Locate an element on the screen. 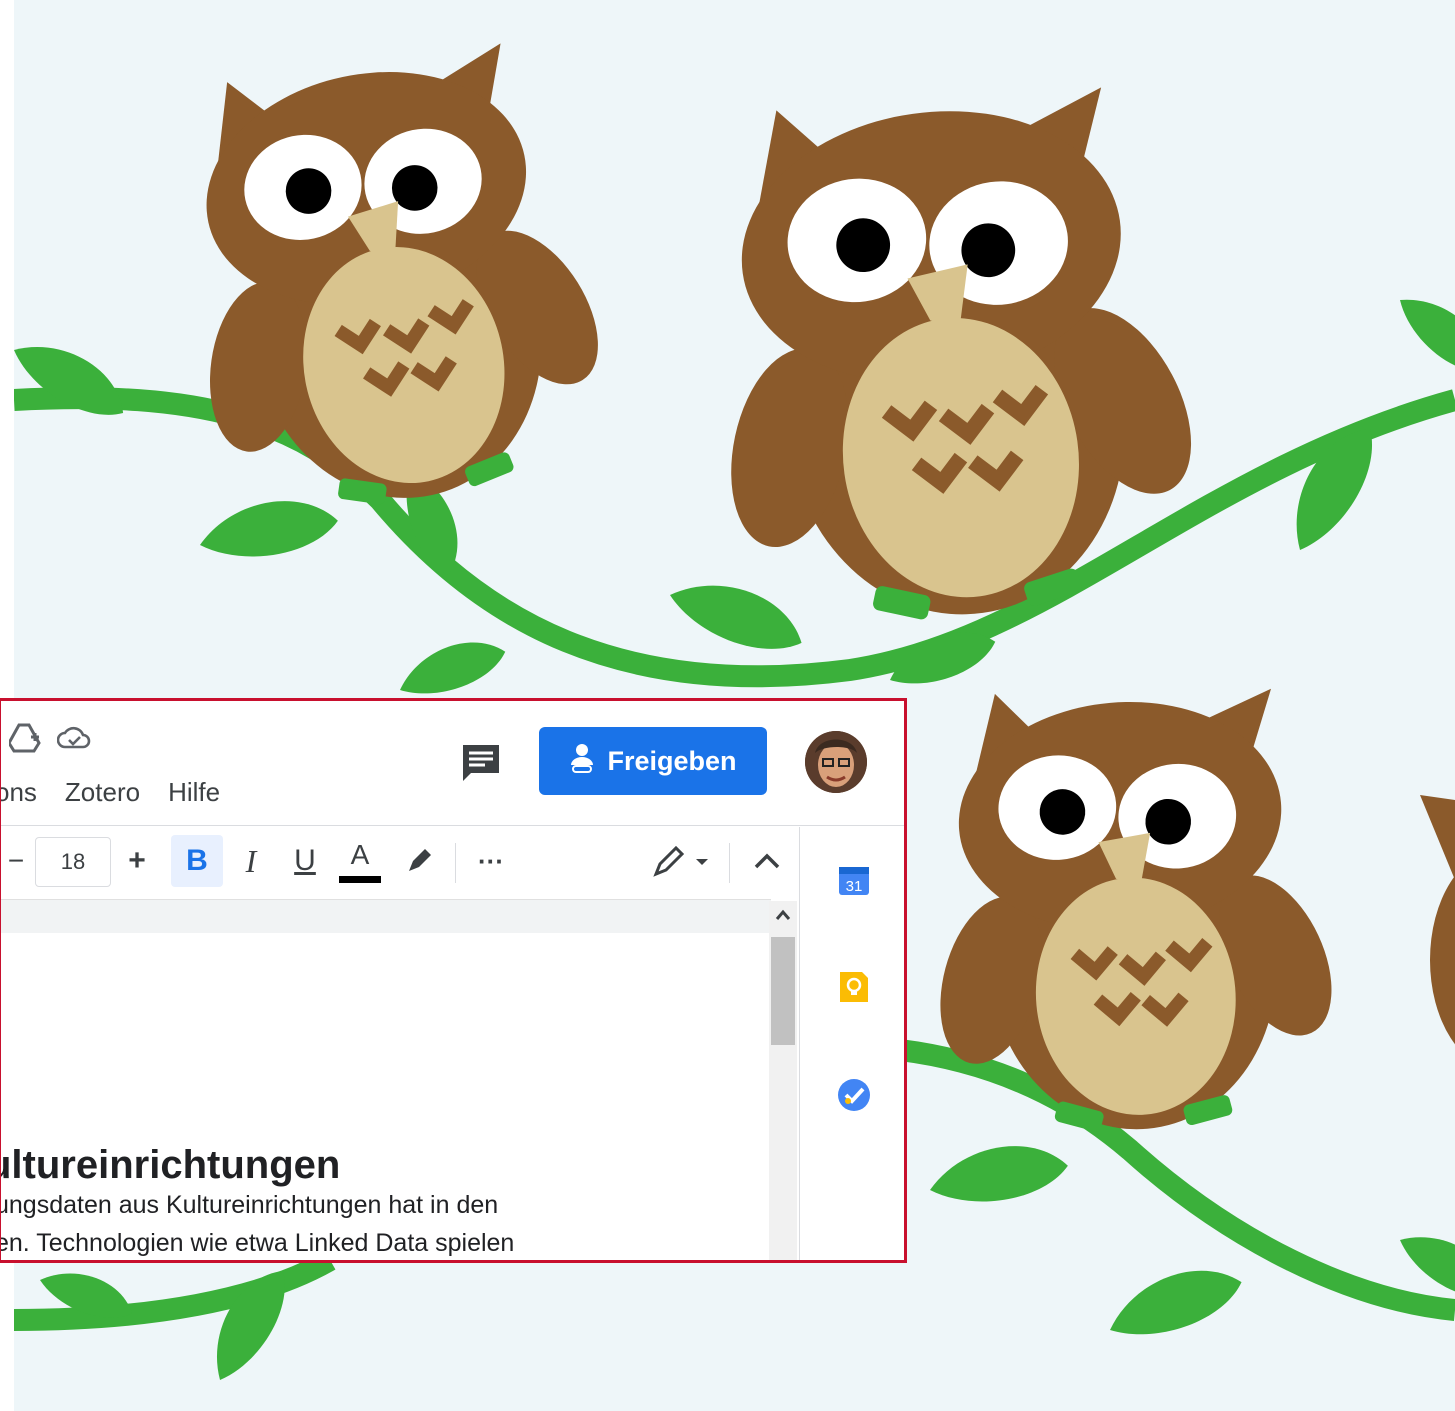 Image resolution: width=1455 pixels, height=1411 pixels. docs-header: ons Zotero Hilfe Freigeben is located at coordinates (452, 763).